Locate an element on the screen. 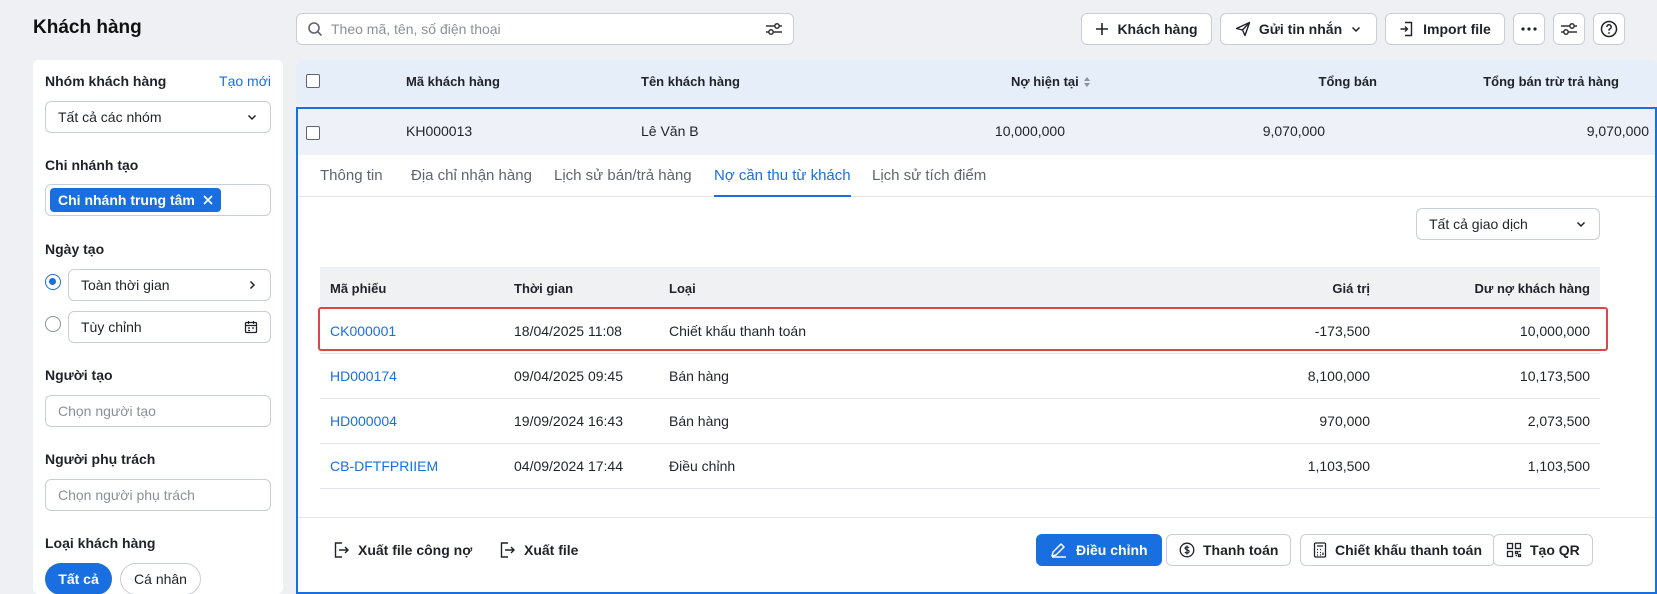 This screenshot has height=594, width=1657. export-file-label: Xuất file is located at coordinates (551, 550).